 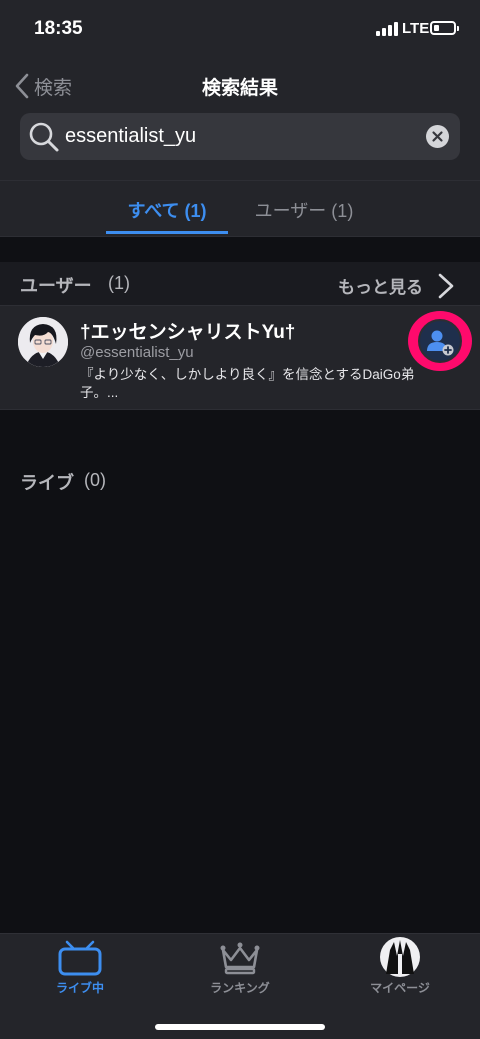 I want to click on crown-icon, so click(x=240, y=958).